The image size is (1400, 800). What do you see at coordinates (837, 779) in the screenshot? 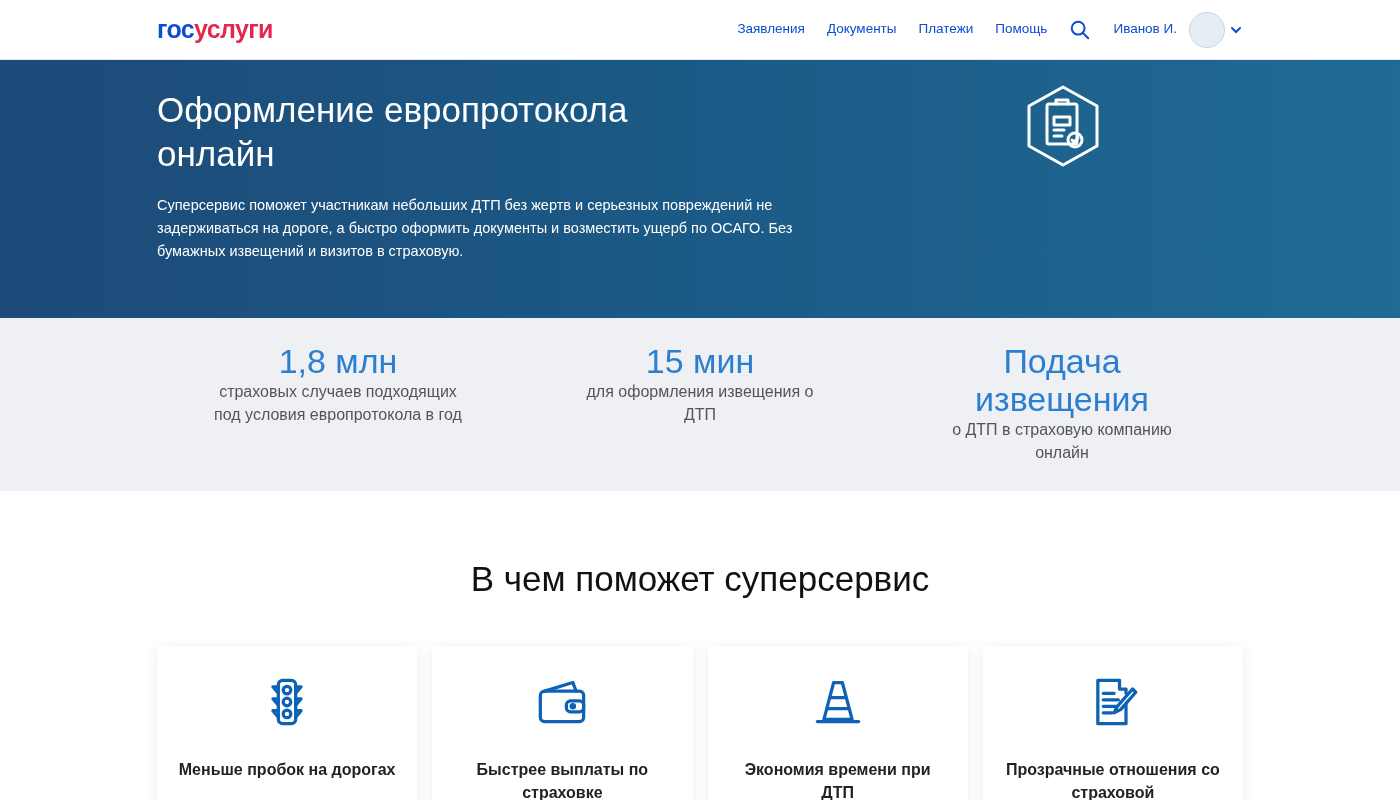
I see `feature-title: Экономия времени при ДТП` at bounding box center [837, 779].